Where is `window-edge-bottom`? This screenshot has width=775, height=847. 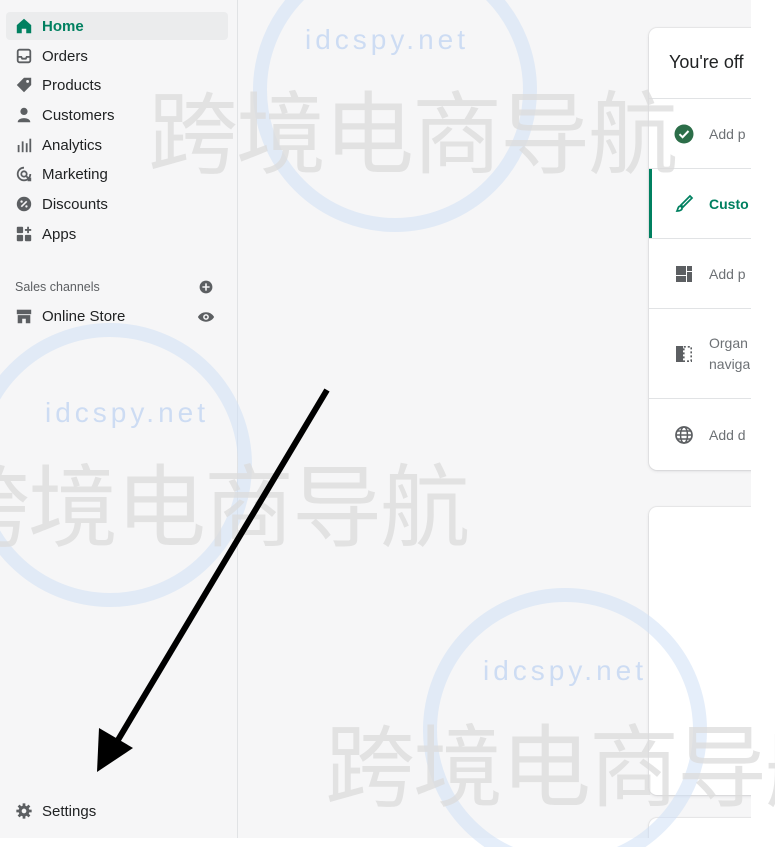
window-edge-bottom is located at coordinates (387, 842).